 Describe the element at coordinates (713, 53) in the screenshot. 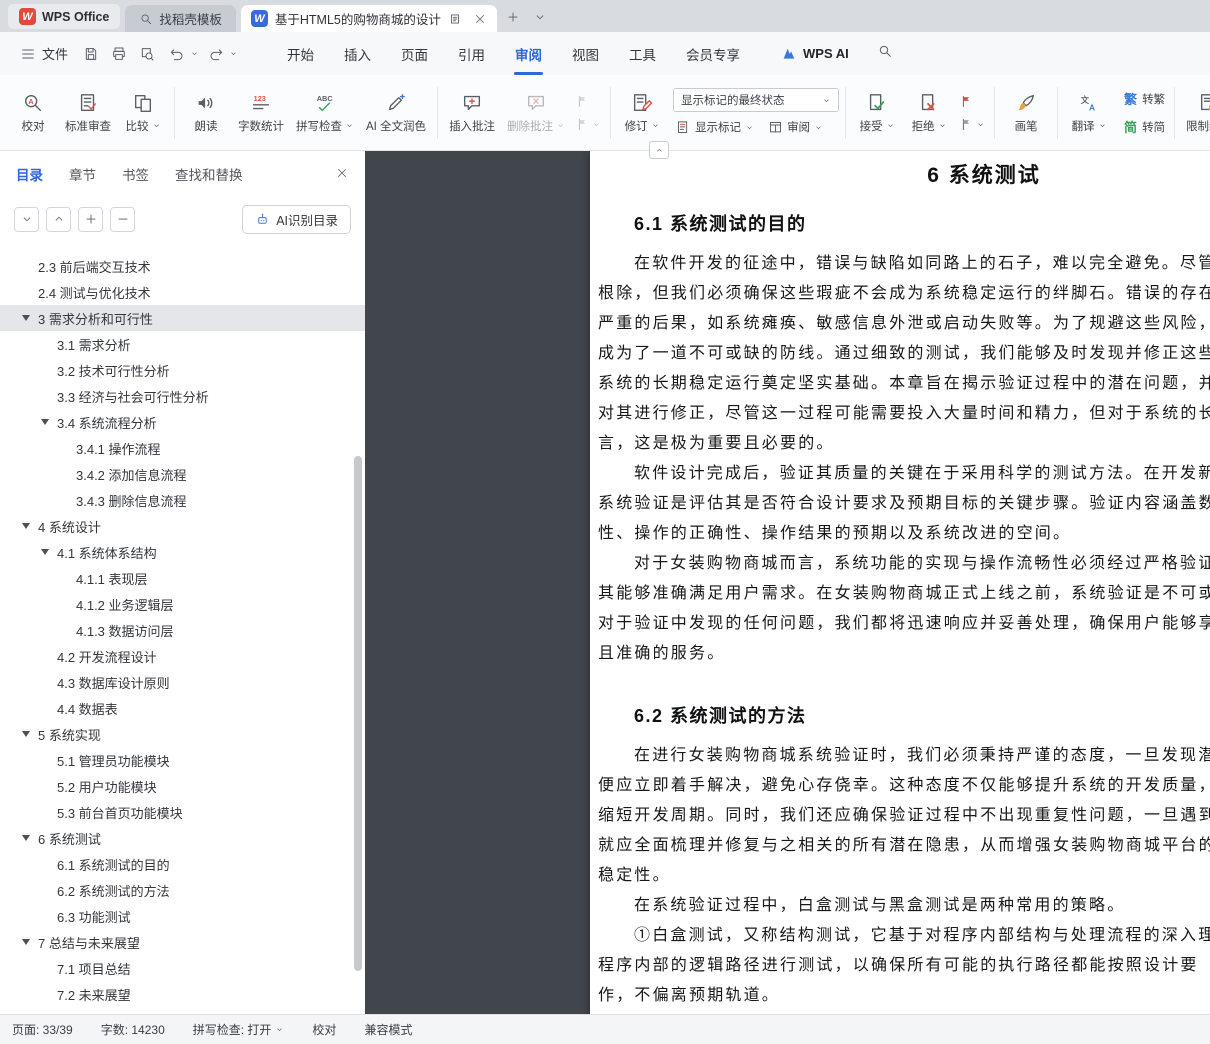

I see `menu-tab-member: 会员专享` at that location.